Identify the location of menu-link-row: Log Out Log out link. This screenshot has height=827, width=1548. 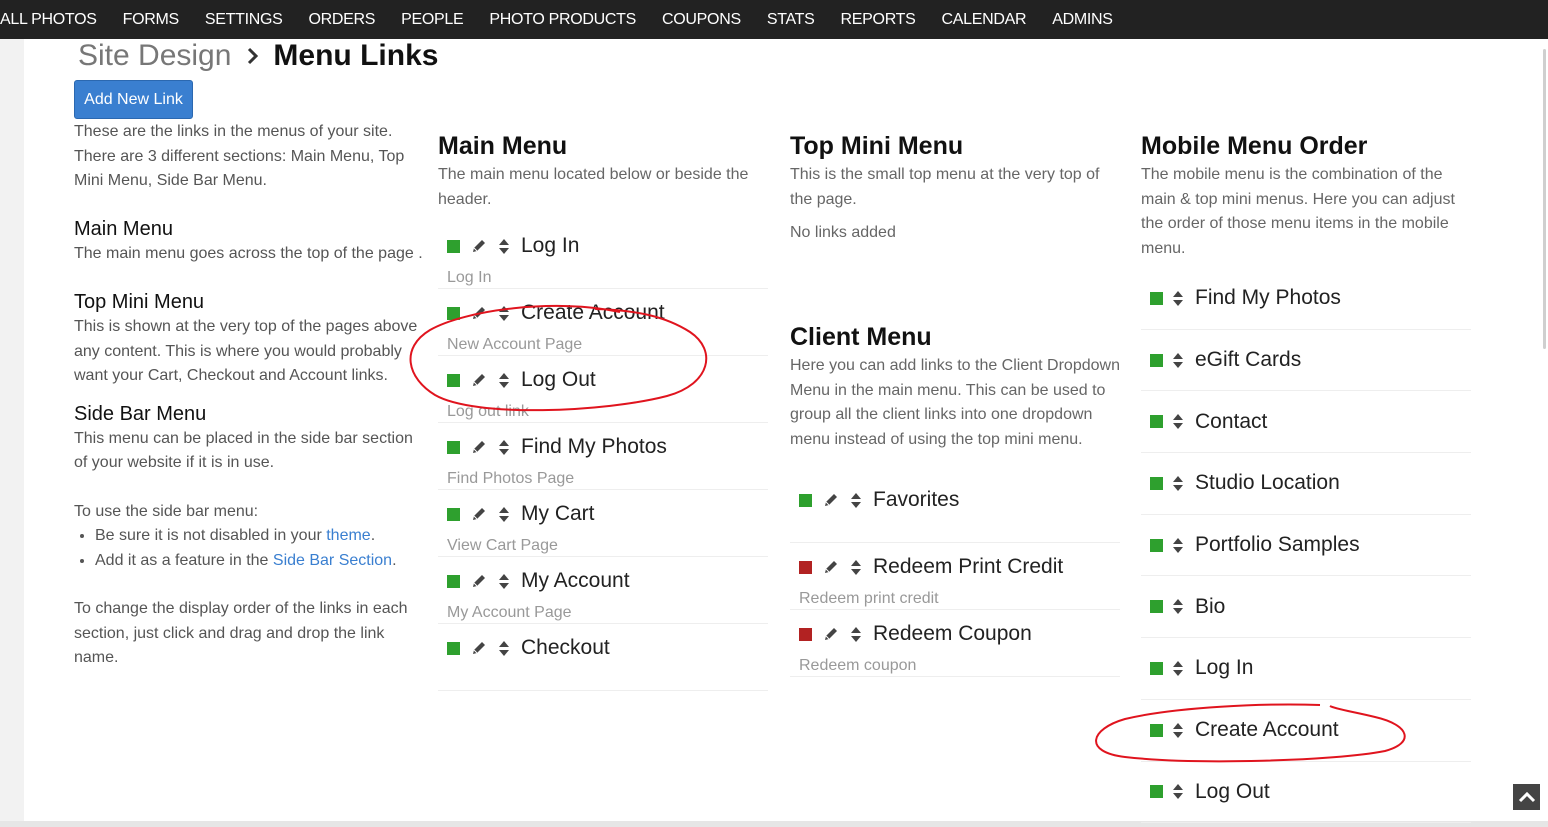
(603, 389).